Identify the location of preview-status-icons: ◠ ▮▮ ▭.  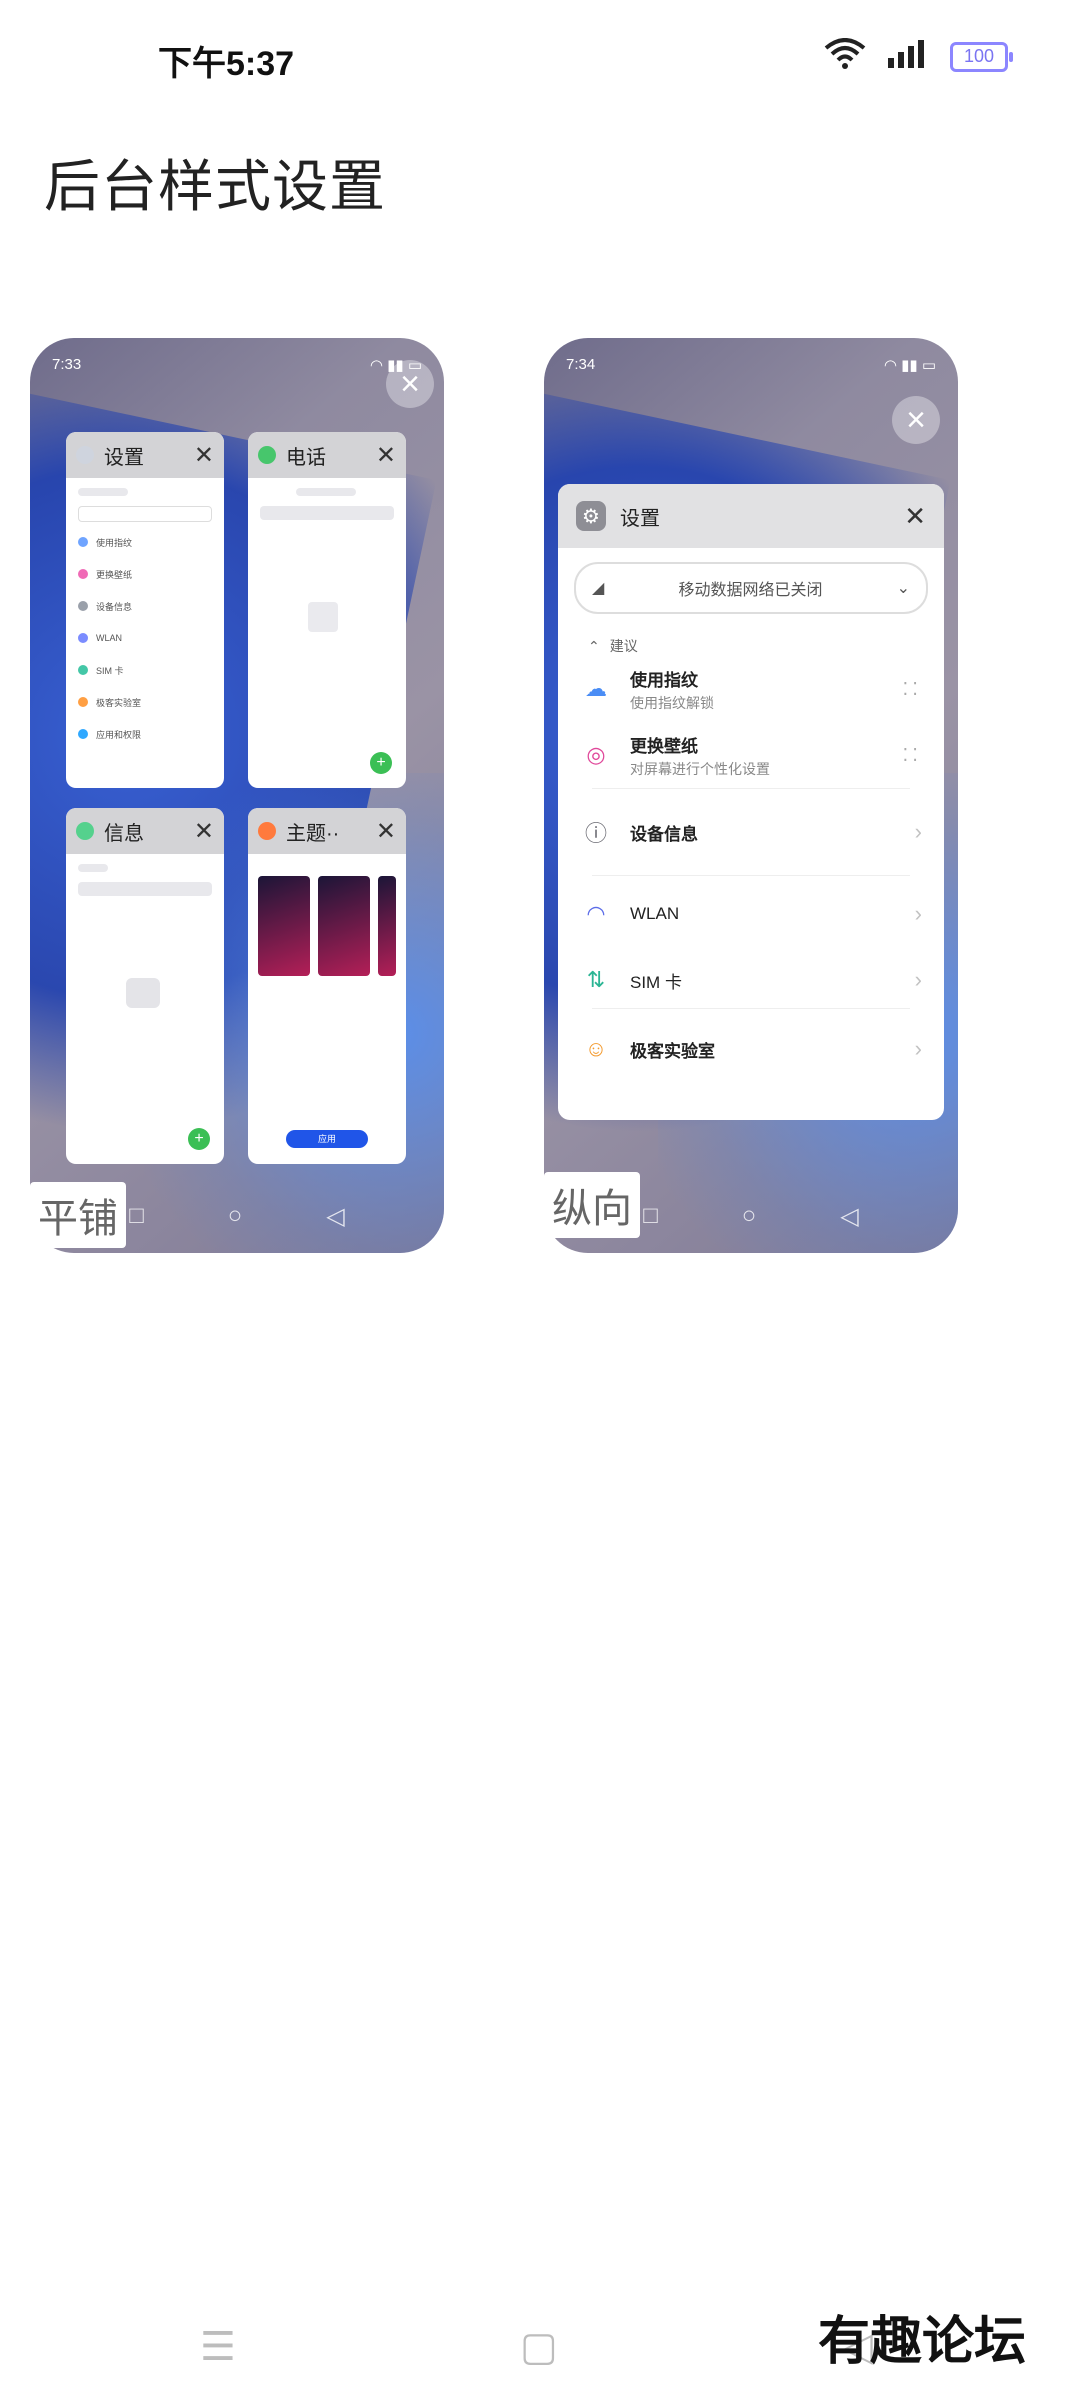
(909, 365).